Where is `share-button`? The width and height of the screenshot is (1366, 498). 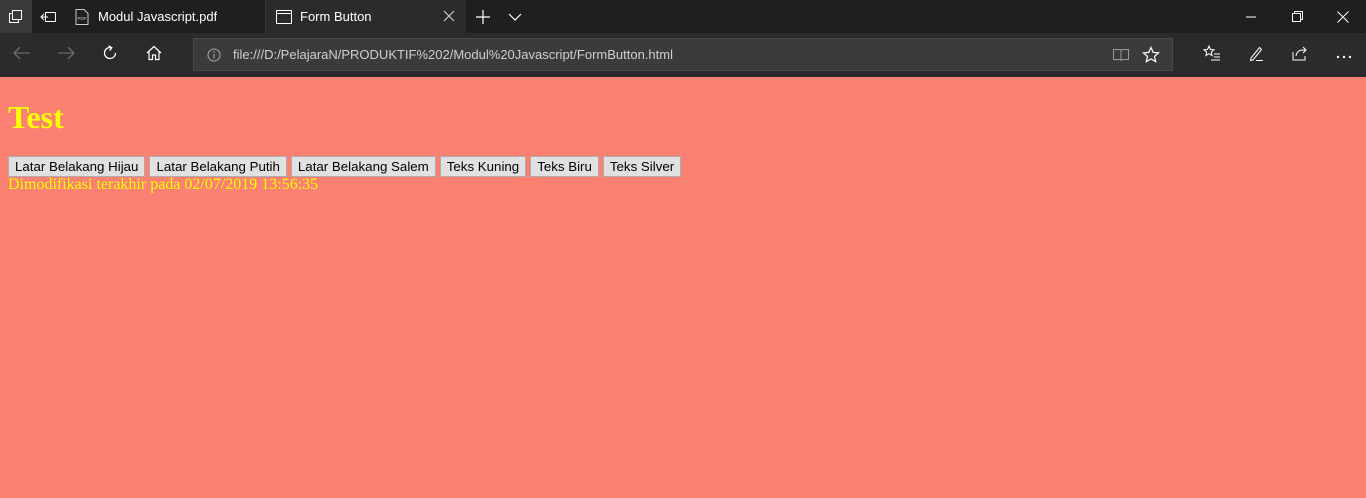 share-button is located at coordinates (1300, 55).